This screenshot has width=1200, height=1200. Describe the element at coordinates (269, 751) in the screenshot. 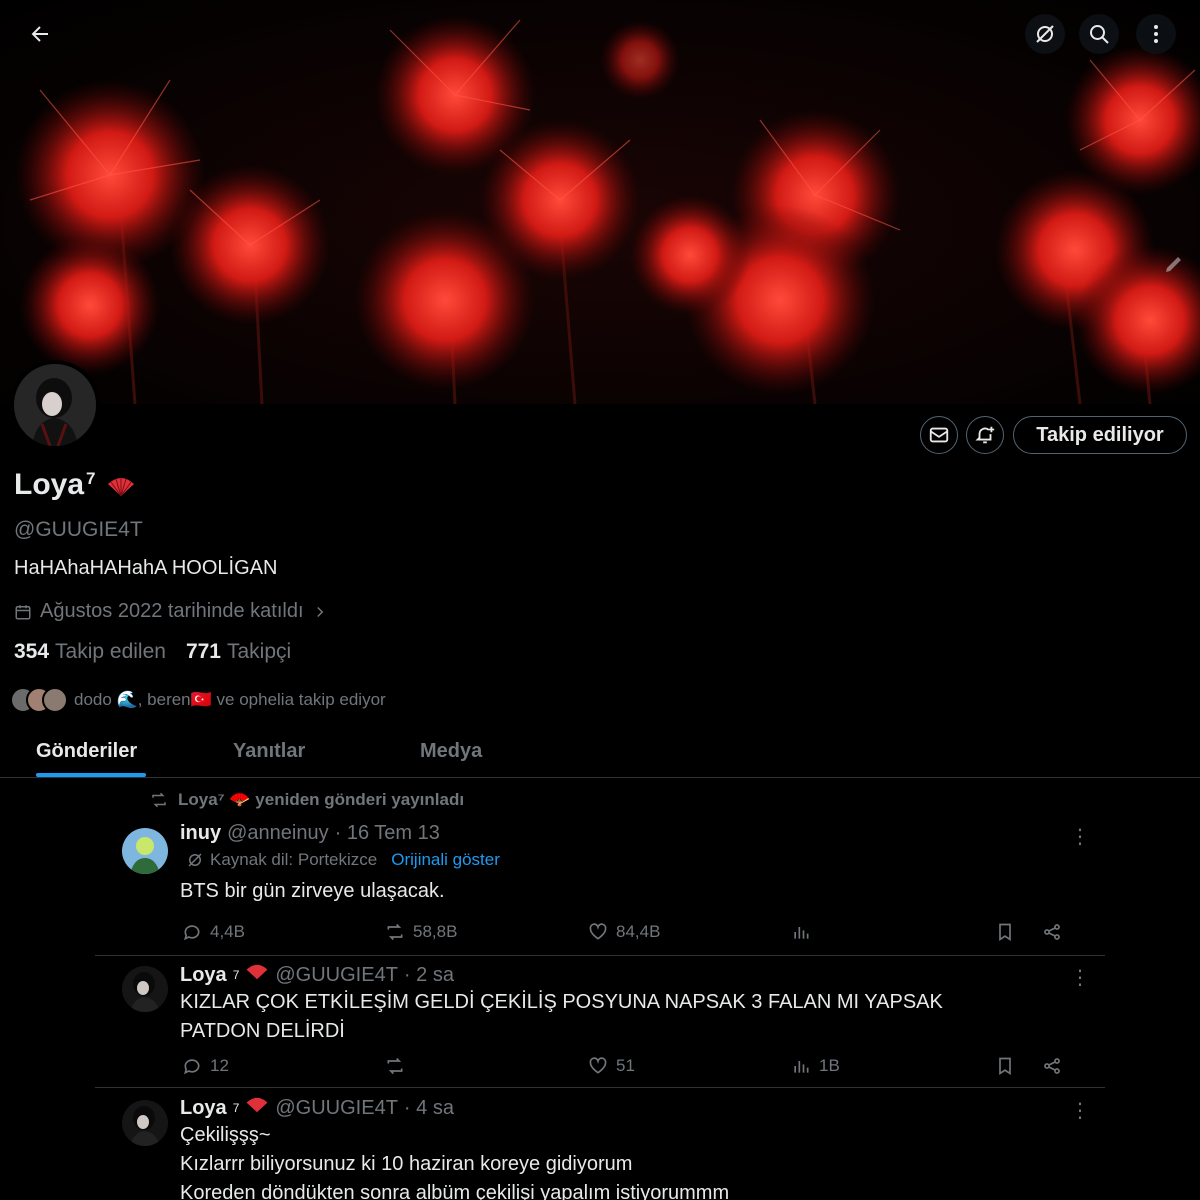

I see `tab-replies: Yanıtlar` at that location.